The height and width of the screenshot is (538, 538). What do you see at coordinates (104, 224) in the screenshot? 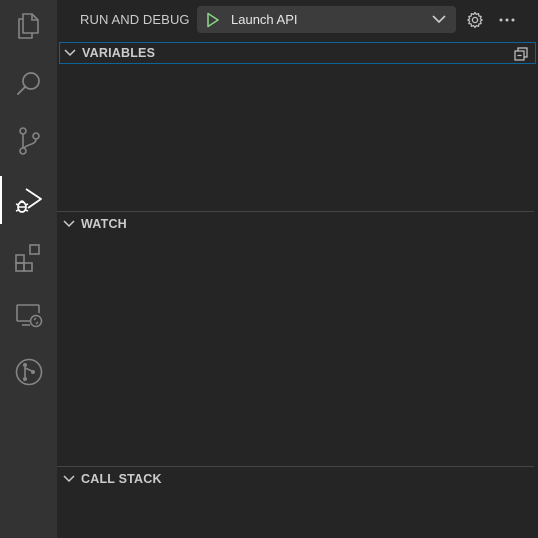
I see `watch-label: WATCH` at bounding box center [104, 224].